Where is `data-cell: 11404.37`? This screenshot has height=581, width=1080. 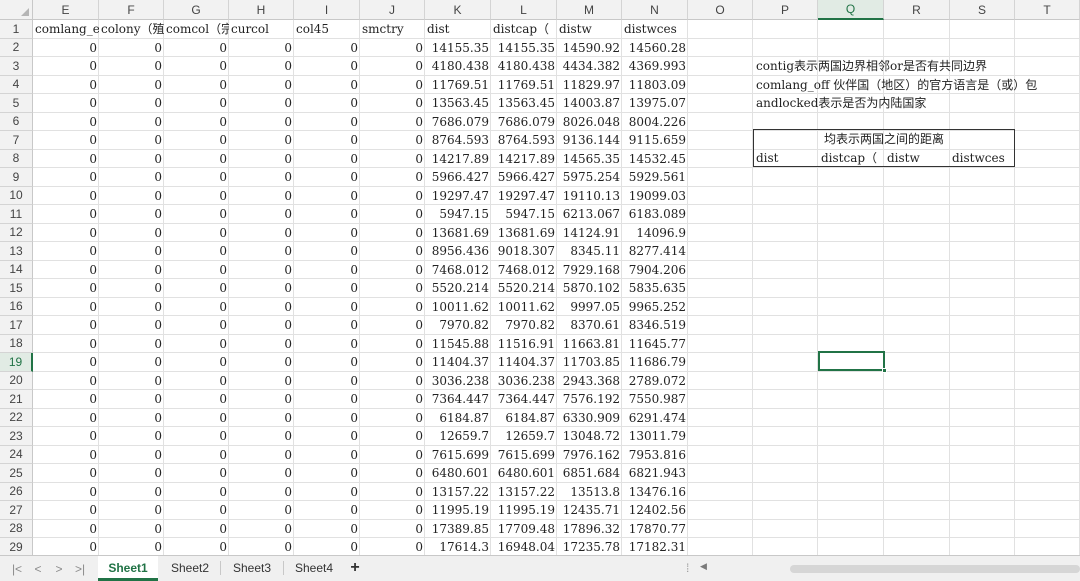
data-cell: 11404.37 is located at coordinates (458, 362).